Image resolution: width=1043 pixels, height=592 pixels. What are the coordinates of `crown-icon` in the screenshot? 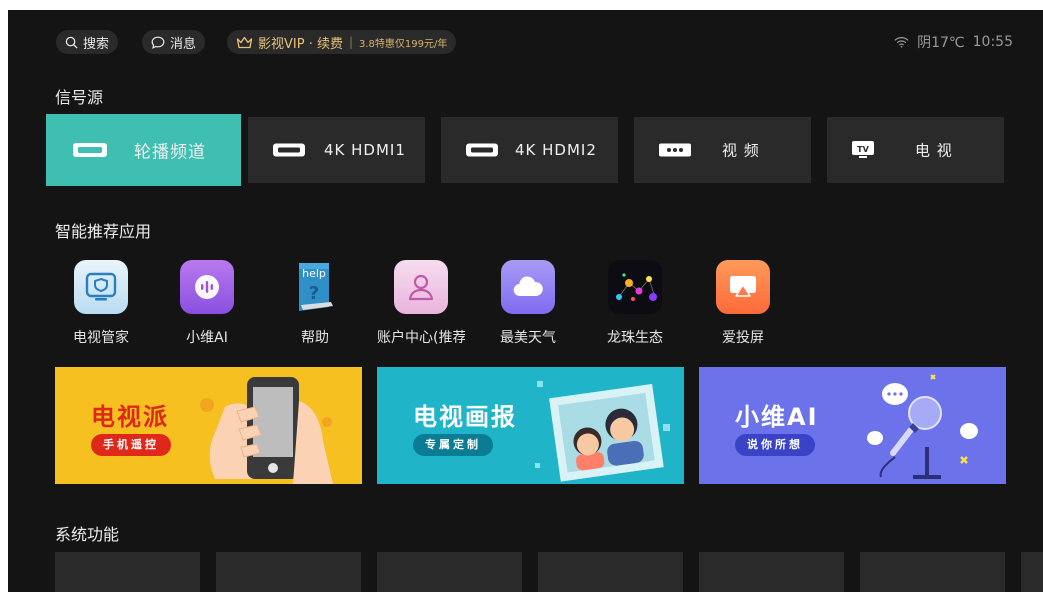 It's located at (244, 42).